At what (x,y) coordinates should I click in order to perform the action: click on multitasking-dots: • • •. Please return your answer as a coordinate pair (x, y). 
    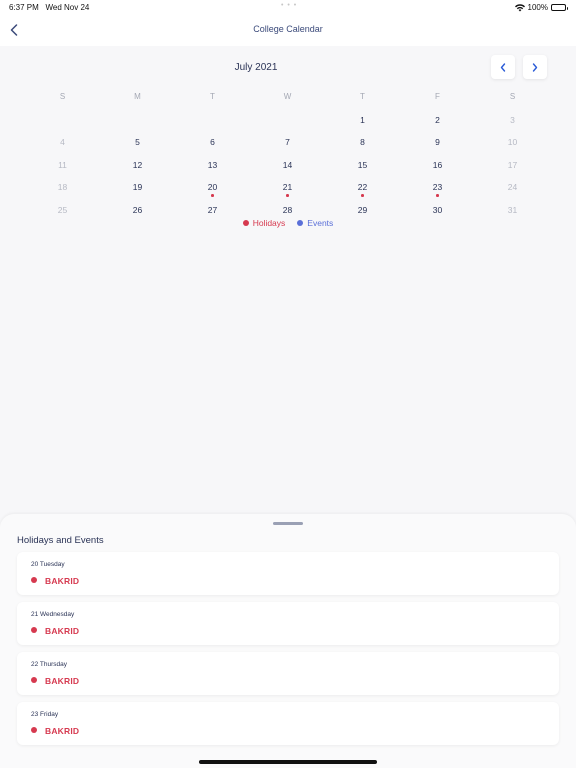
    Looking at the image, I should click on (289, 5).